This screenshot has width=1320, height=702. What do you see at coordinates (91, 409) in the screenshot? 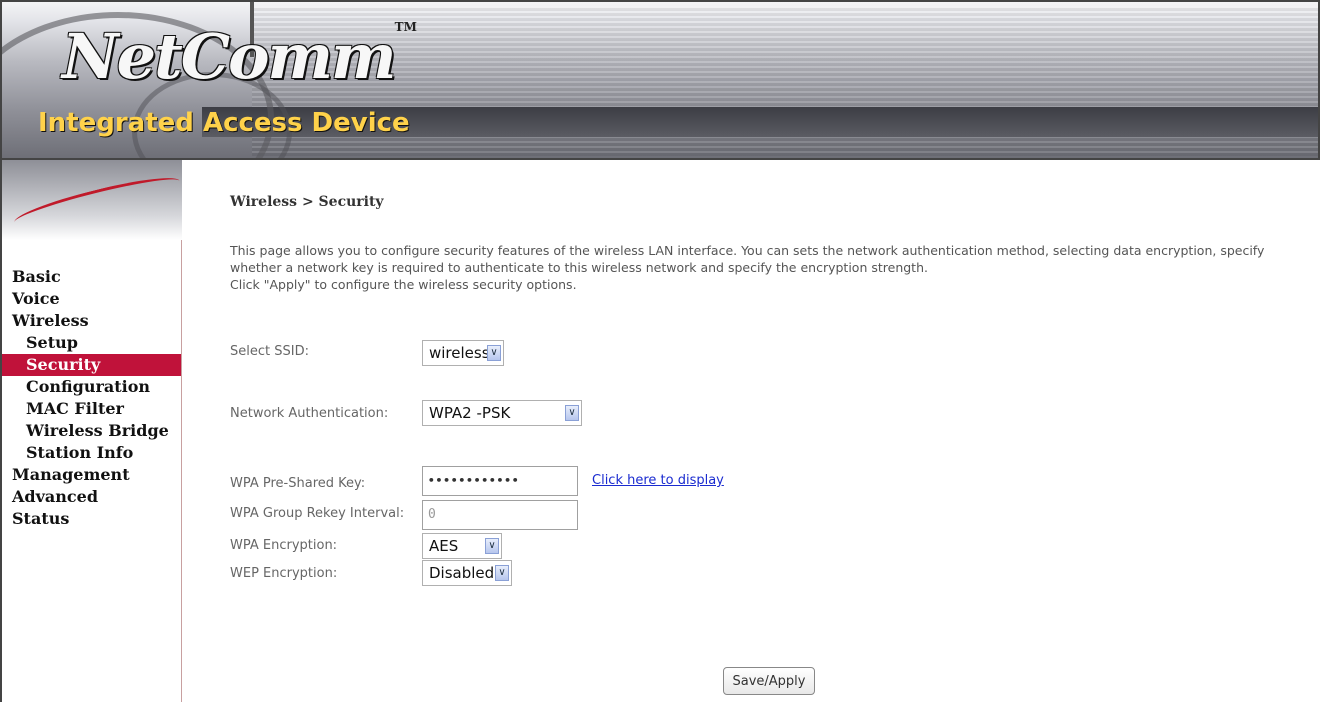
I see `sidebar-item-mac-filter: MAC Filter` at bounding box center [91, 409].